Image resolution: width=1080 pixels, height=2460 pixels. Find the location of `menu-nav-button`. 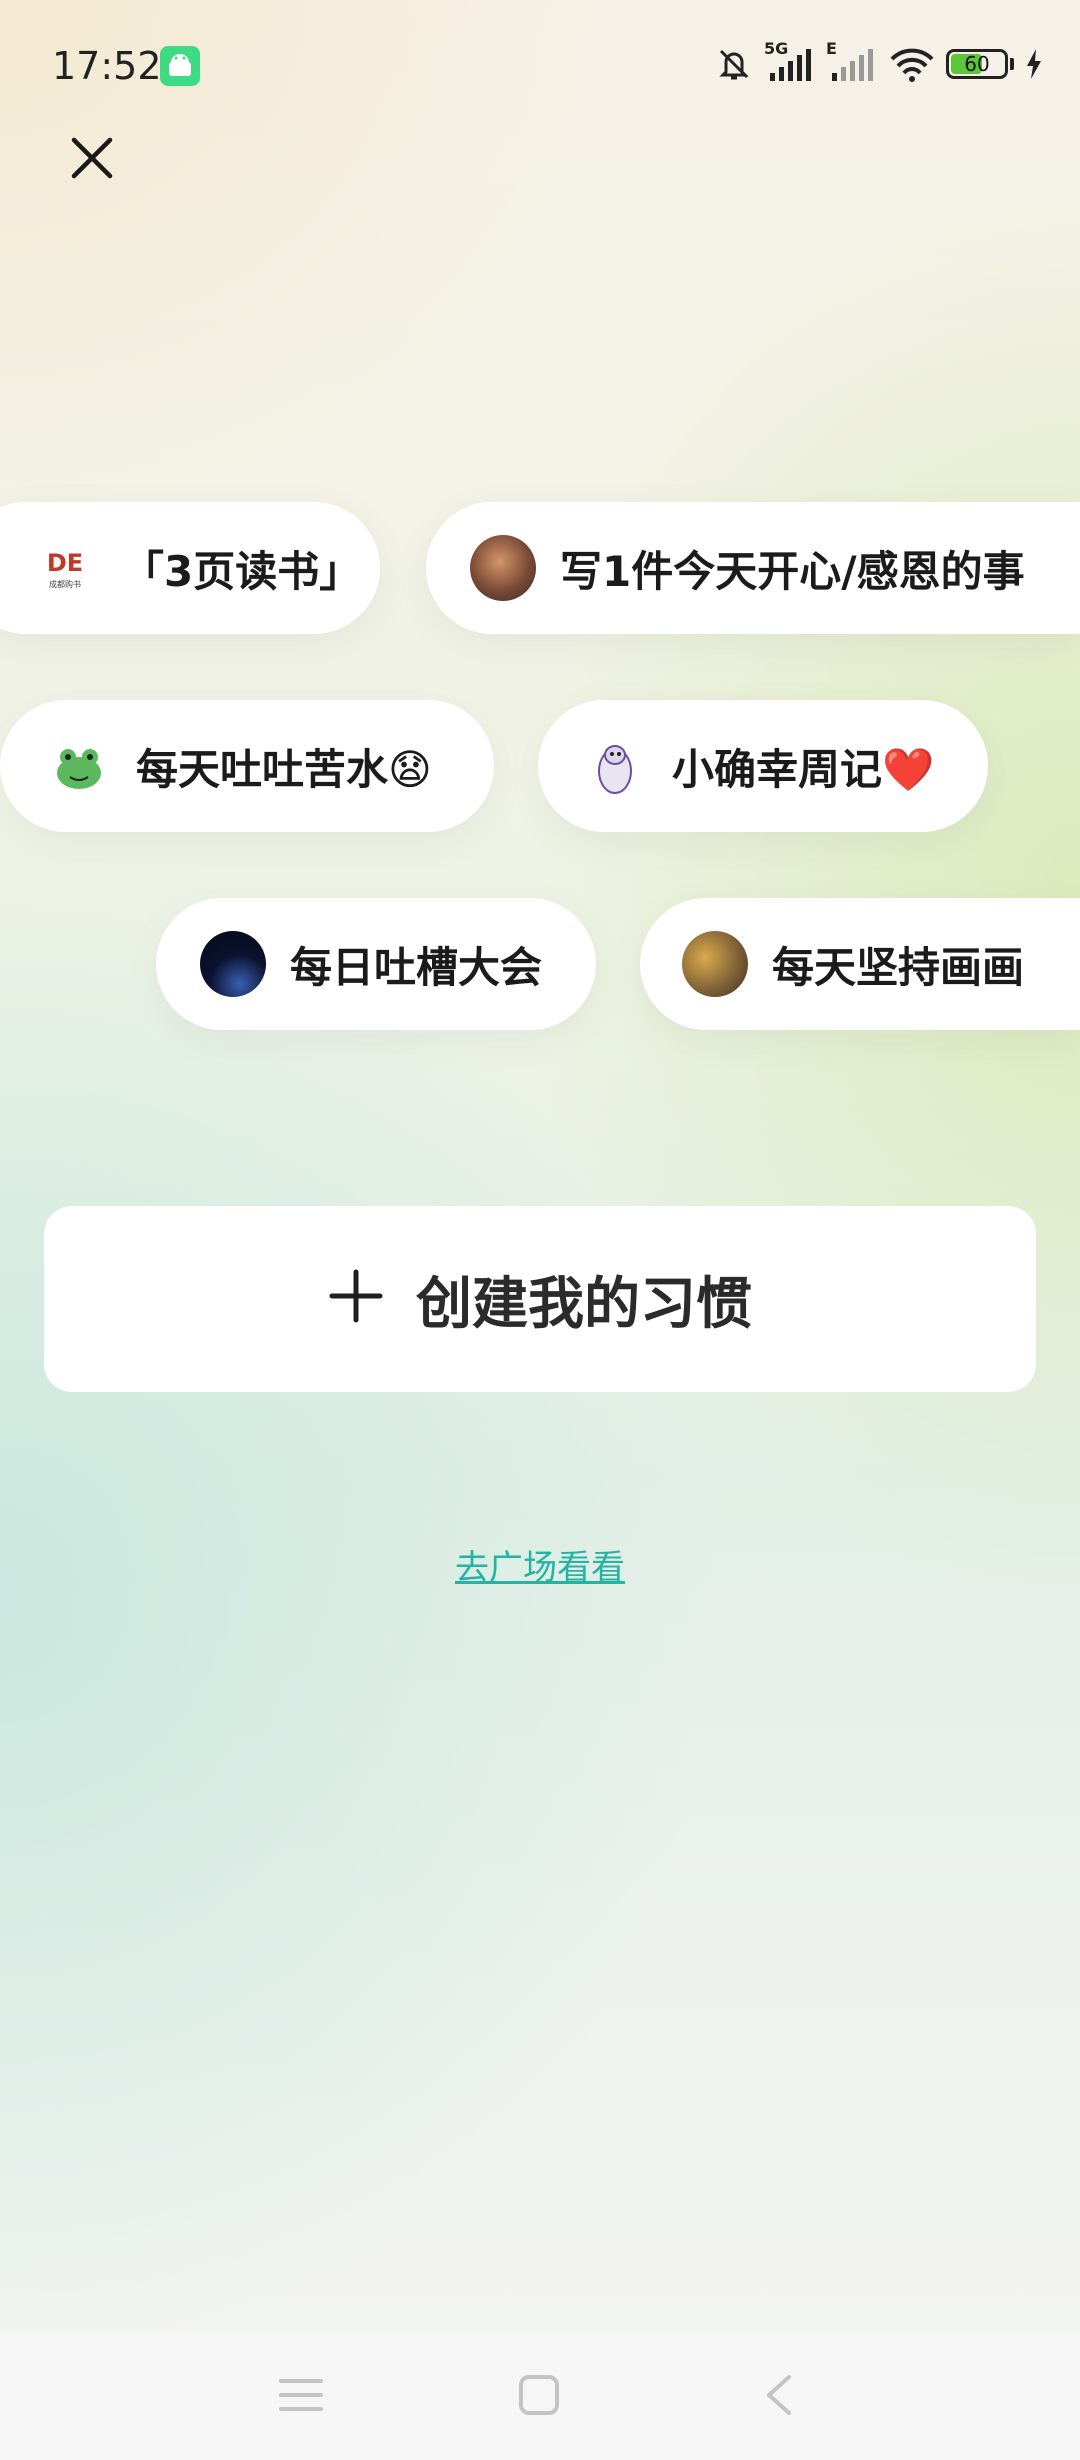

menu-nav-button is located at coordinates (301, 2395).